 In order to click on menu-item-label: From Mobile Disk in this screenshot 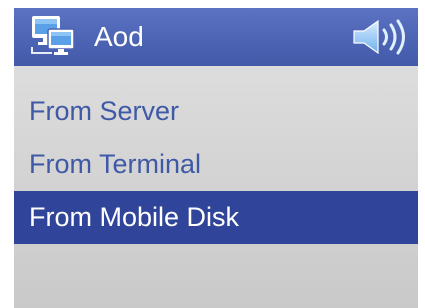, I will do `click(134, 217)`.